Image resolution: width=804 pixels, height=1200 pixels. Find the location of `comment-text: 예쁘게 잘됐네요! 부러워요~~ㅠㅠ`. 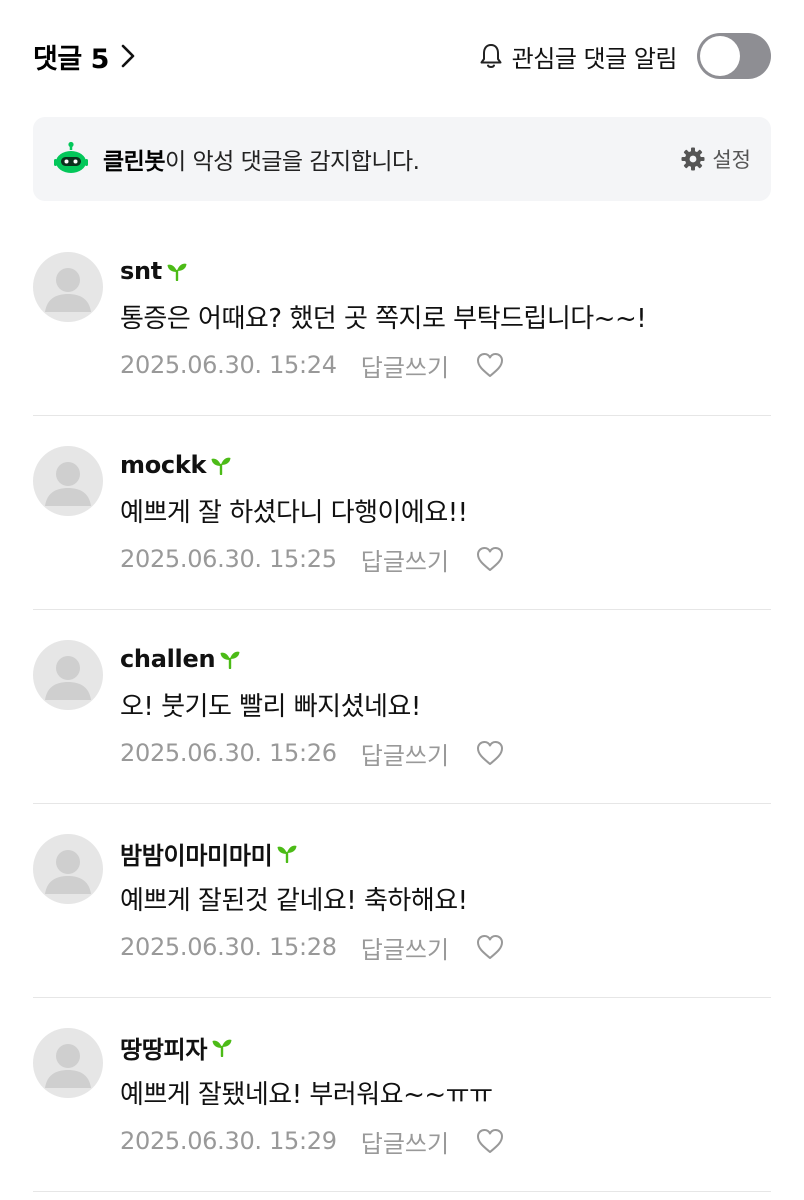

comment-text: 예쁘게 잘됐네요! 부러워요~~ㅠㅠ is located at coordinates (306, 1095).